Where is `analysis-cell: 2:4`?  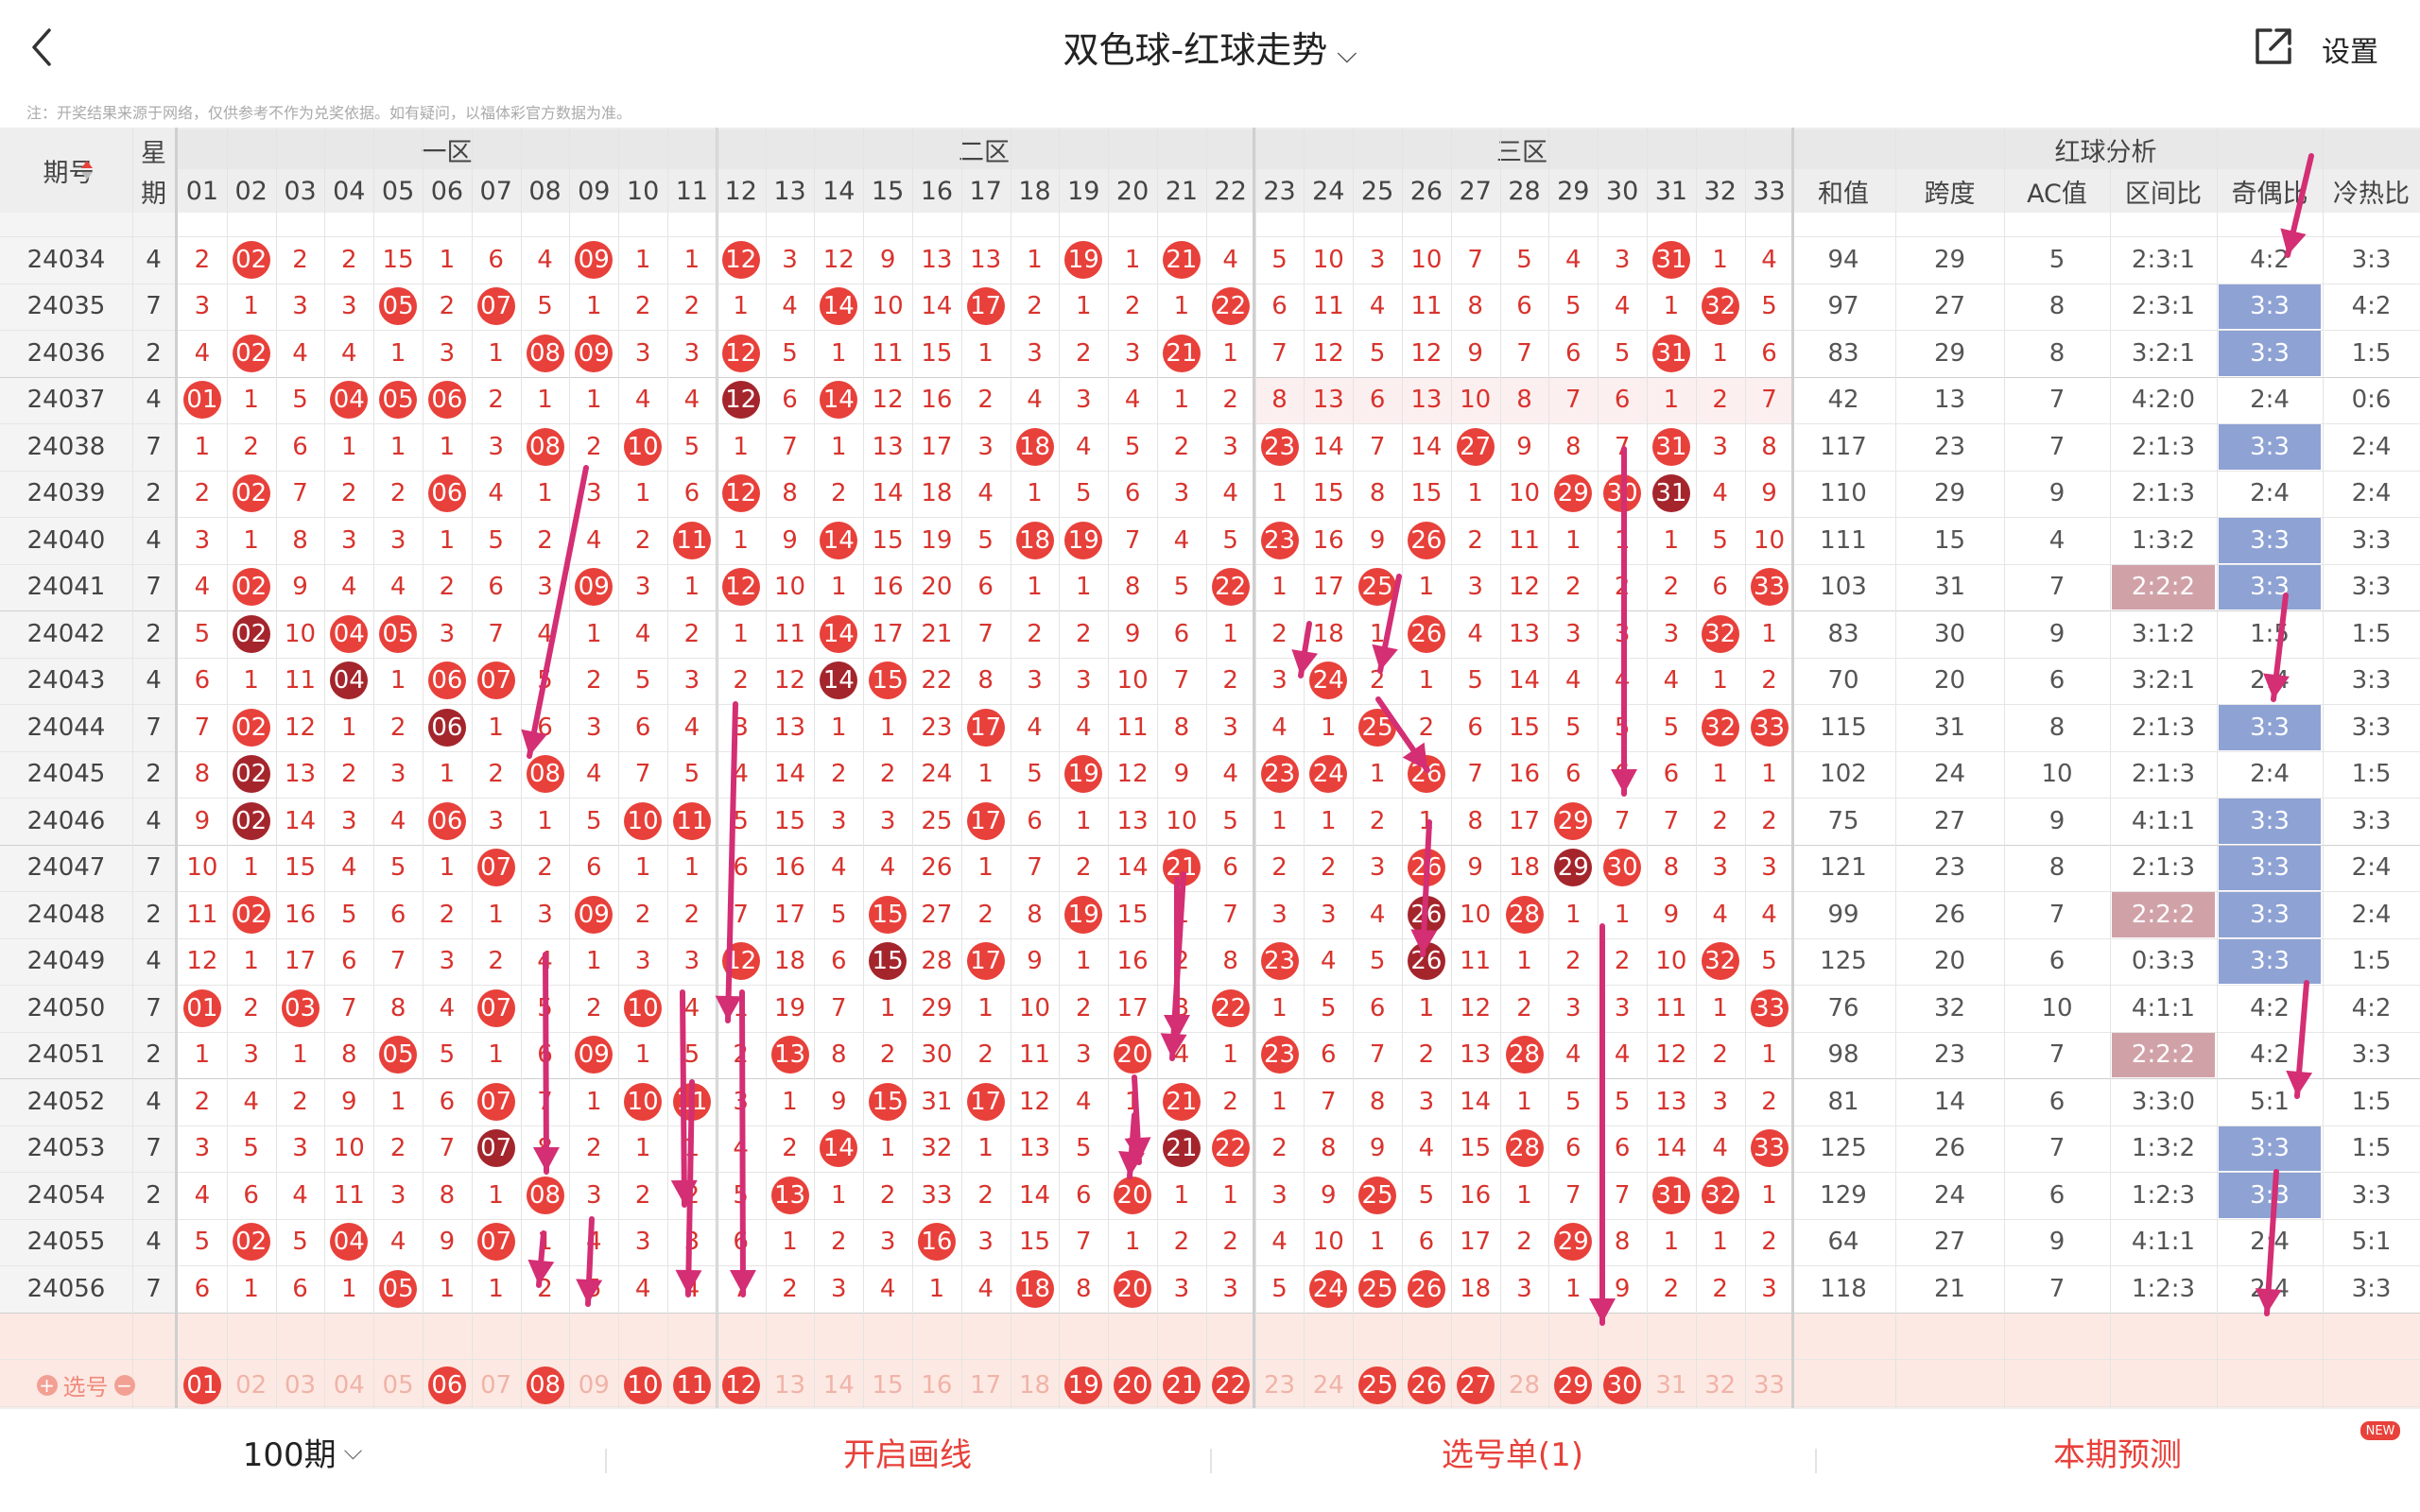
analysis-cell: 2:4 is located at coordinates (2371, 914).